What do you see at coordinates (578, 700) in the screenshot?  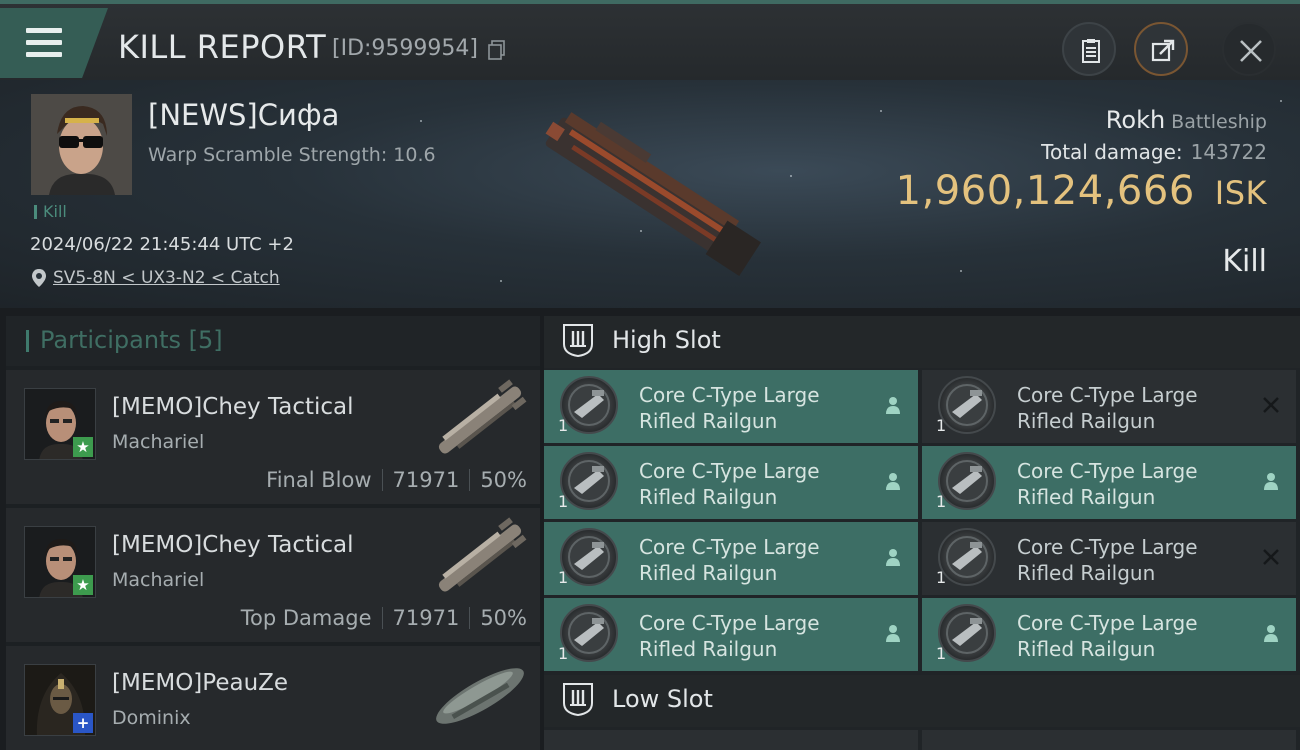 I see `low-slot-icon` at bounding box center [578, 700].